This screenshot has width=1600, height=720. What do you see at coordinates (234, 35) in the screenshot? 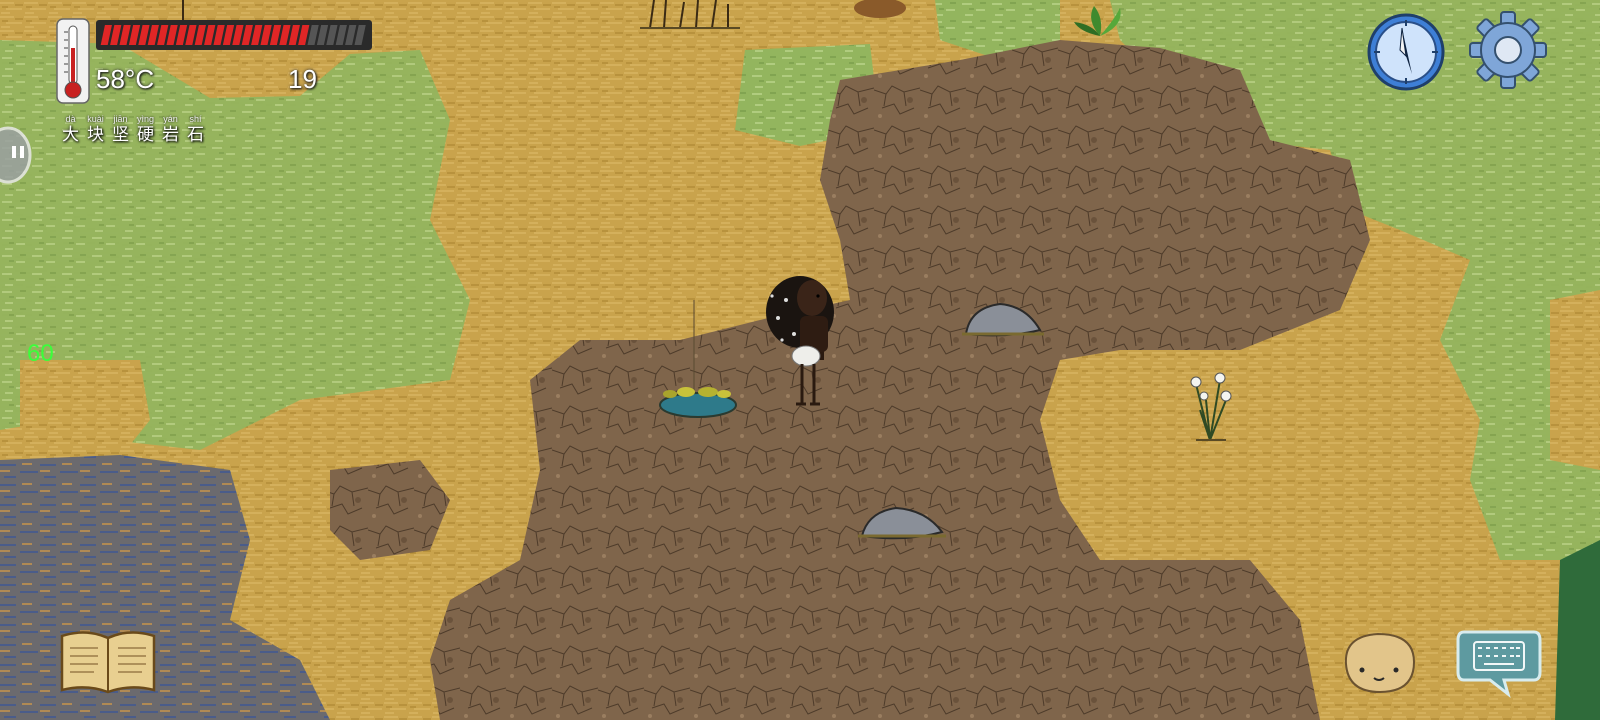
I see `health-bar` at bounding box center [234, 35].